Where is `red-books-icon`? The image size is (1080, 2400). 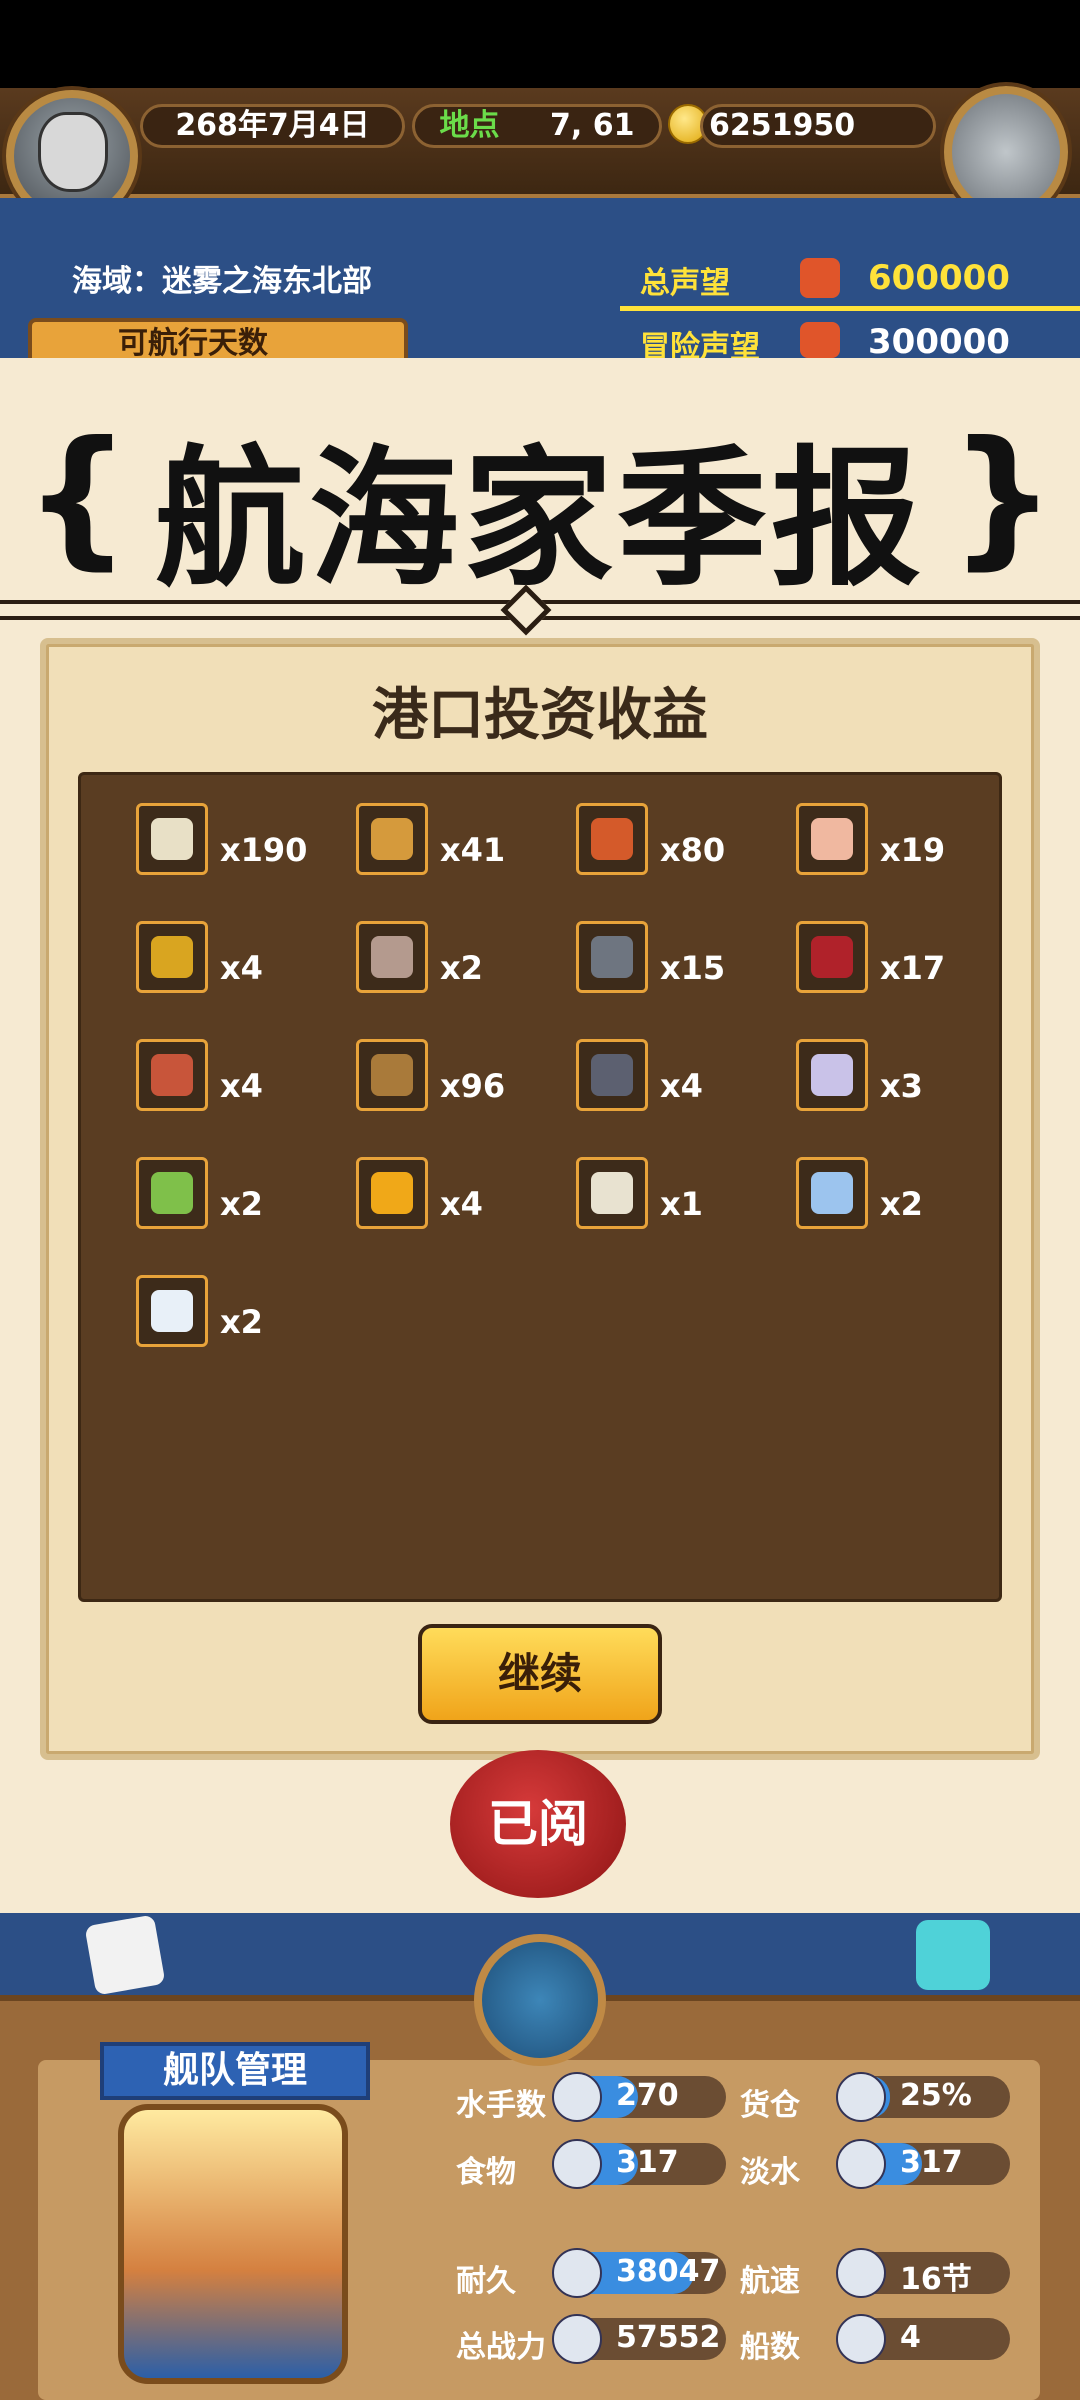 red-books-icon is located at coordinates (832, 957).